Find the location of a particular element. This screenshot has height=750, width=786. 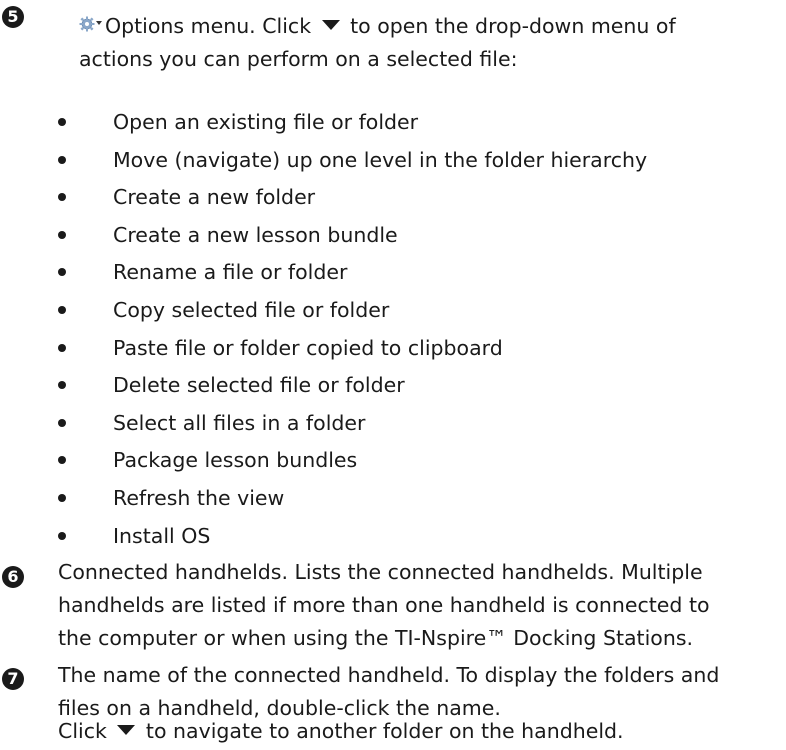

list-item: Create a new lesson bundle is located at coordinates (352, 238).